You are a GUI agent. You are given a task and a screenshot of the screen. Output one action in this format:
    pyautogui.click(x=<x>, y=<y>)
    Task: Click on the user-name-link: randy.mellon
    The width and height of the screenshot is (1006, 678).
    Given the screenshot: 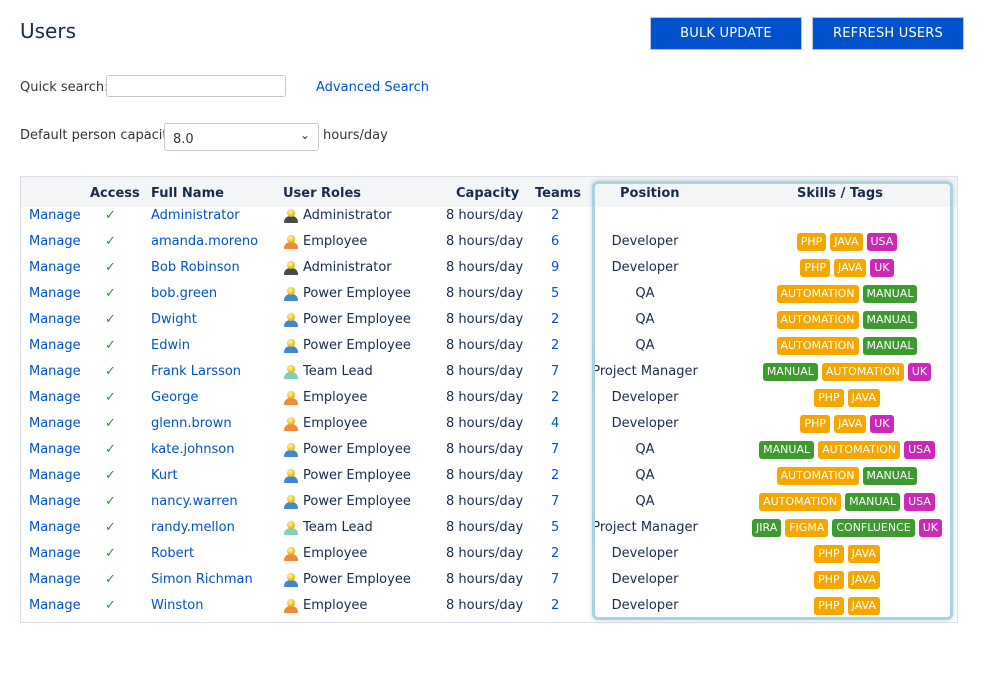 What is the action you would take?
    pyautogui.click(x=193, y=527)
    